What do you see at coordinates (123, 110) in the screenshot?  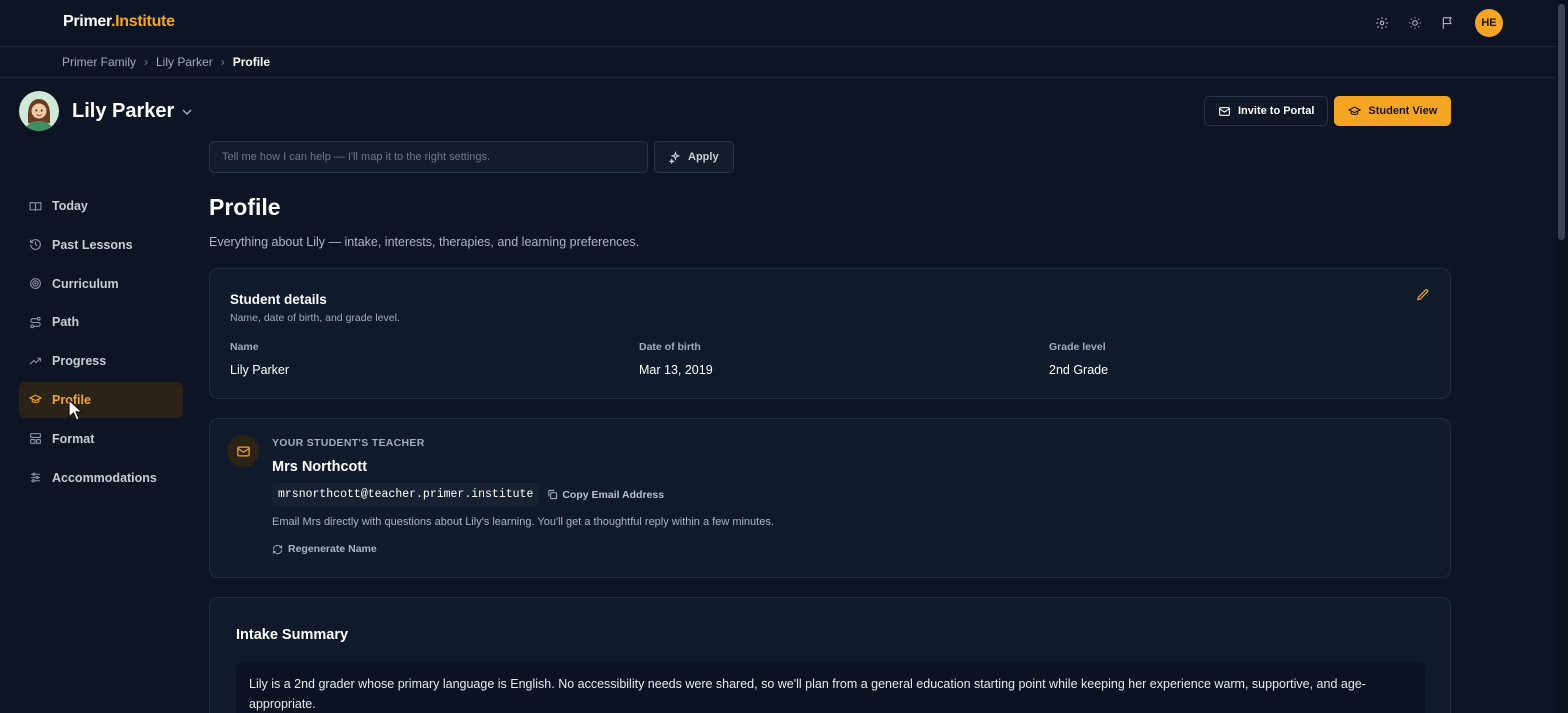 I see `student-name: Lily Parker` at bounding box center [123, 110].